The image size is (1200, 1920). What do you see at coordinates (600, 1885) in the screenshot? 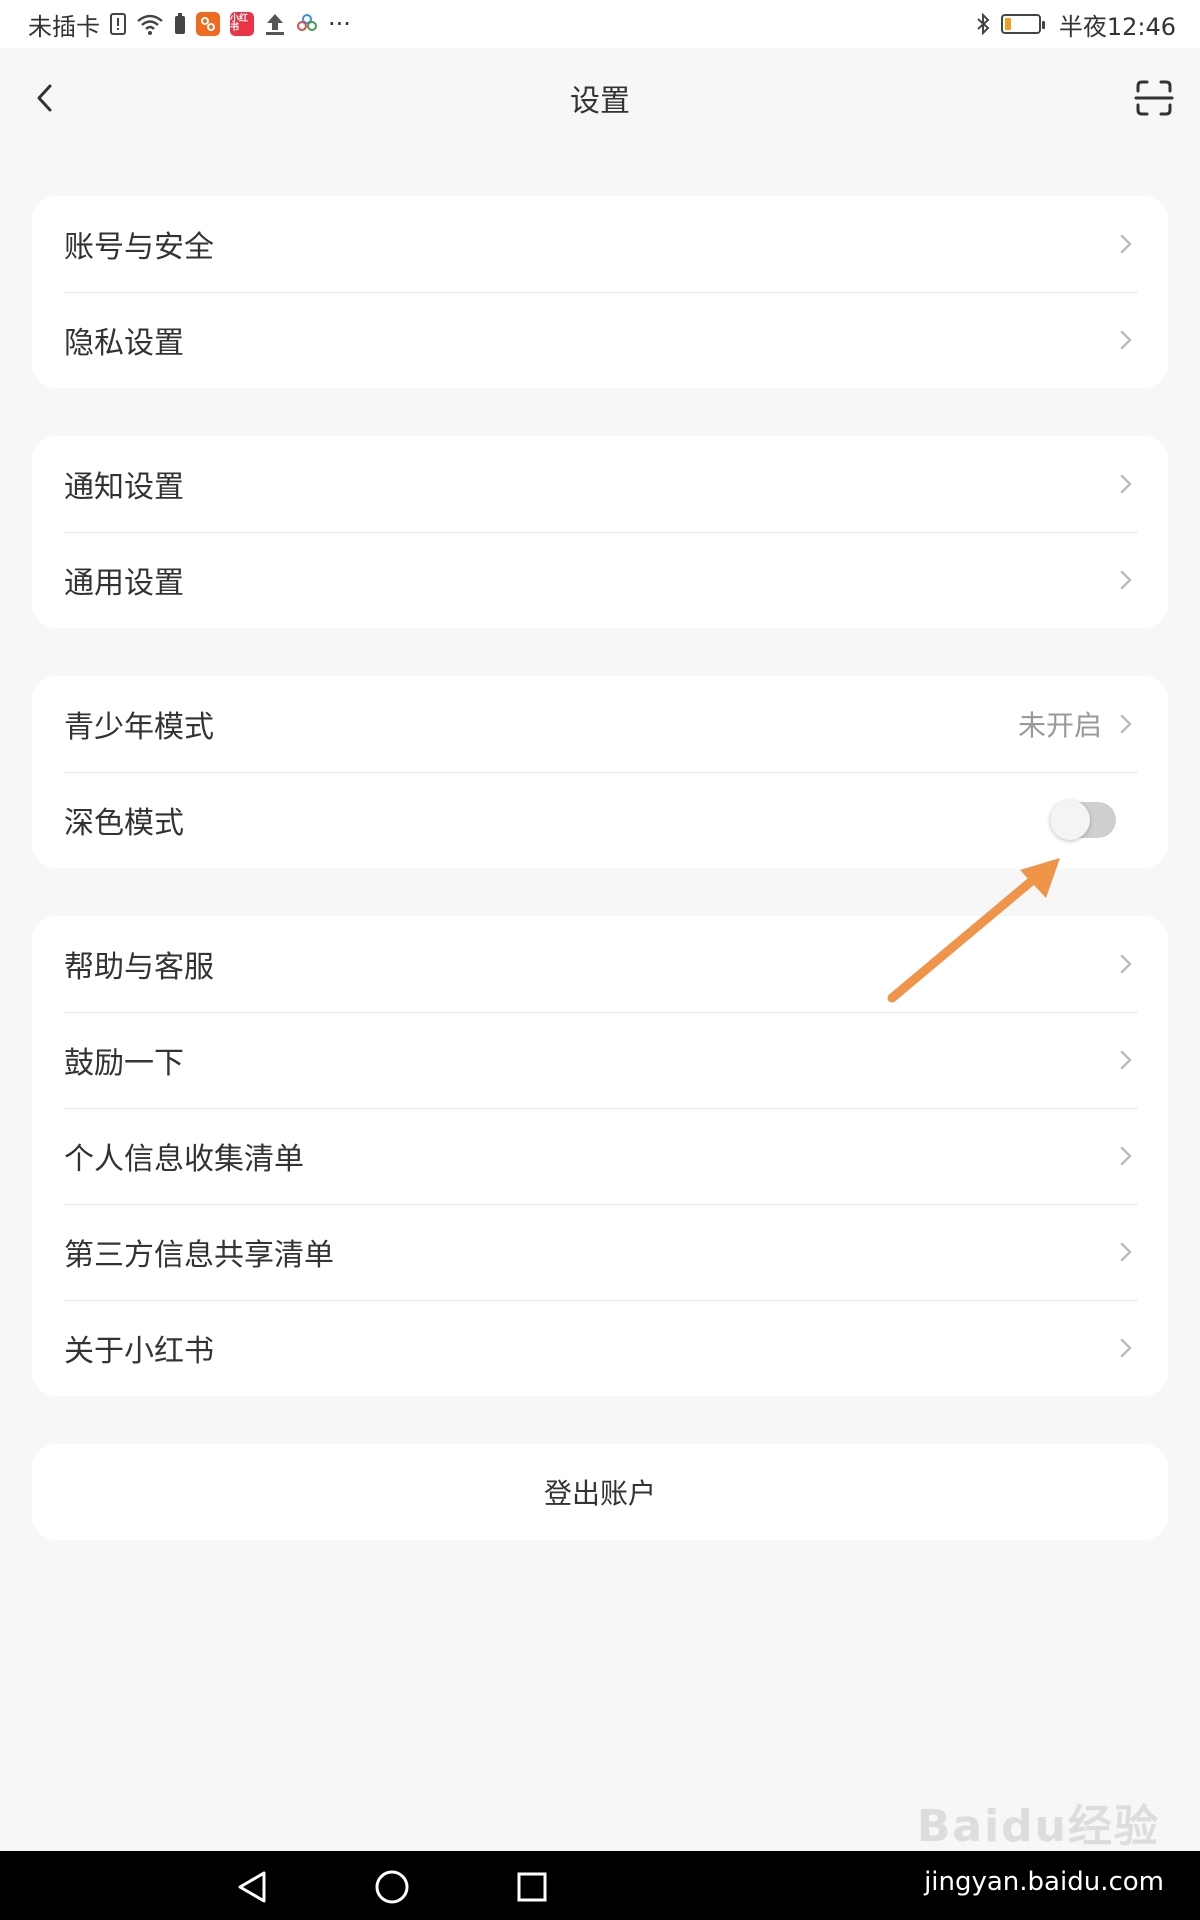
I see `system-nav-bar: jingyan.baidu.com` at bounding box center [600, 1885].